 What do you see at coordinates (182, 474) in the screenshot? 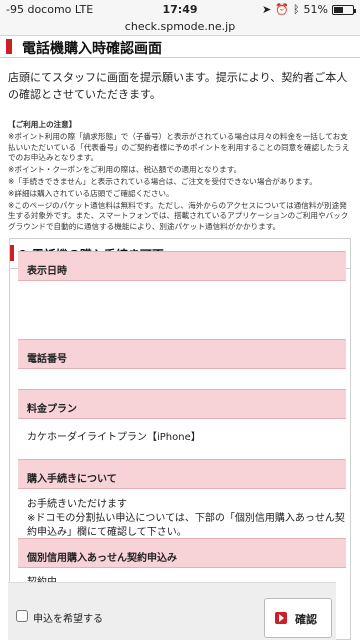
I see `row-label-purchase-procedure: 購入手続きについて` at bounding box center [182, 474].